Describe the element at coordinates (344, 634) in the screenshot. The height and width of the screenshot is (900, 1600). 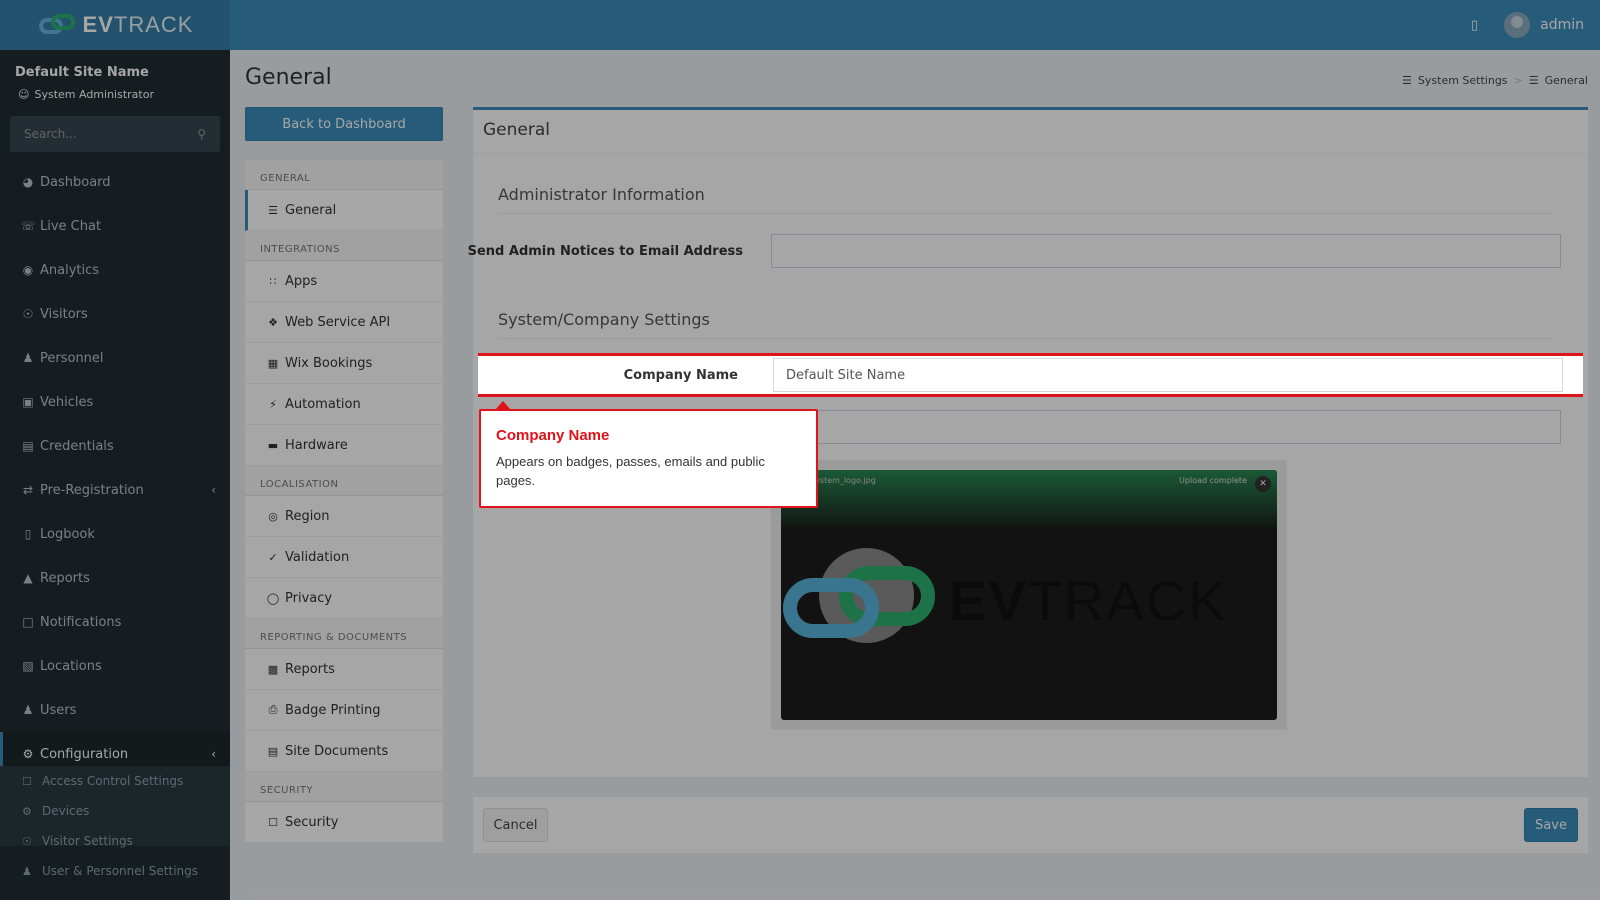
I see `nav-section-reporting: REPORTING & DOCUMENTS` at that location.